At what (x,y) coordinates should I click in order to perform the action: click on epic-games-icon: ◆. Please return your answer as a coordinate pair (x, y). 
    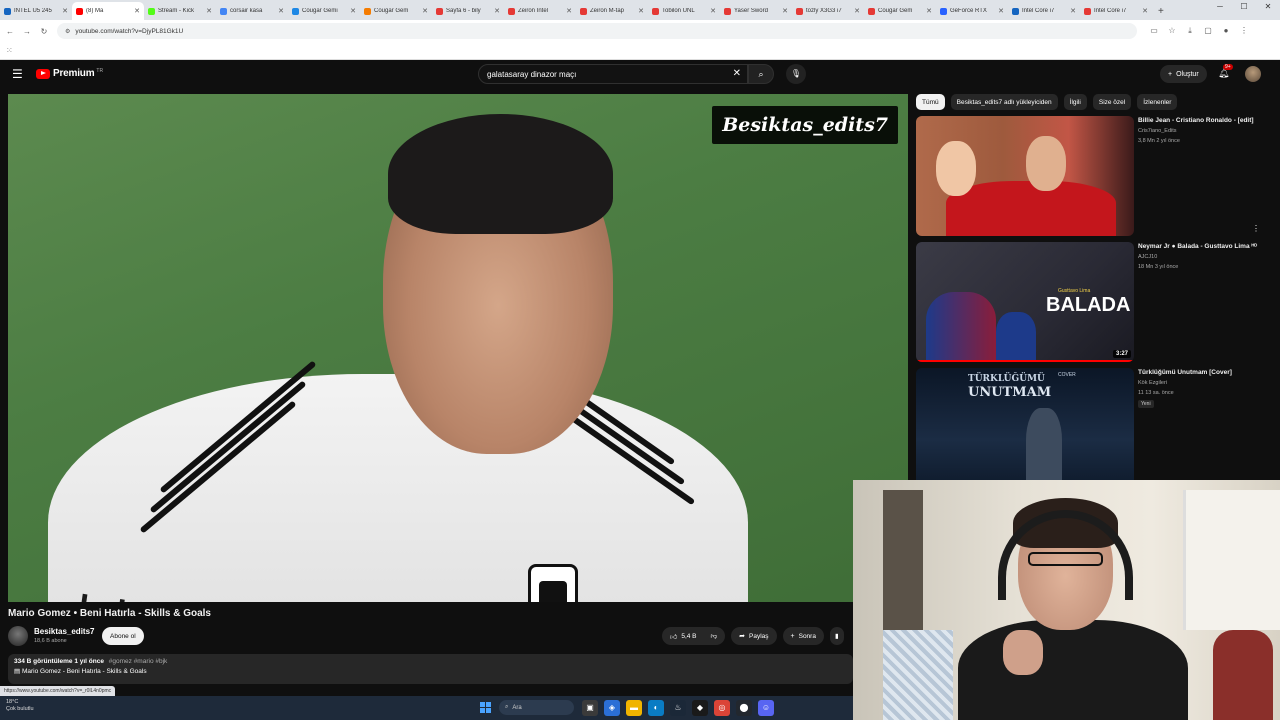
    Looking at the image, I should click on (700, 708).